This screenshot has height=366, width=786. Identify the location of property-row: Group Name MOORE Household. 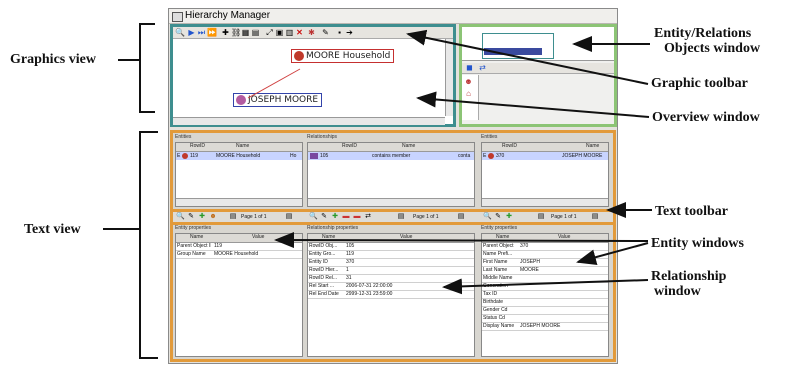
(239, 255).